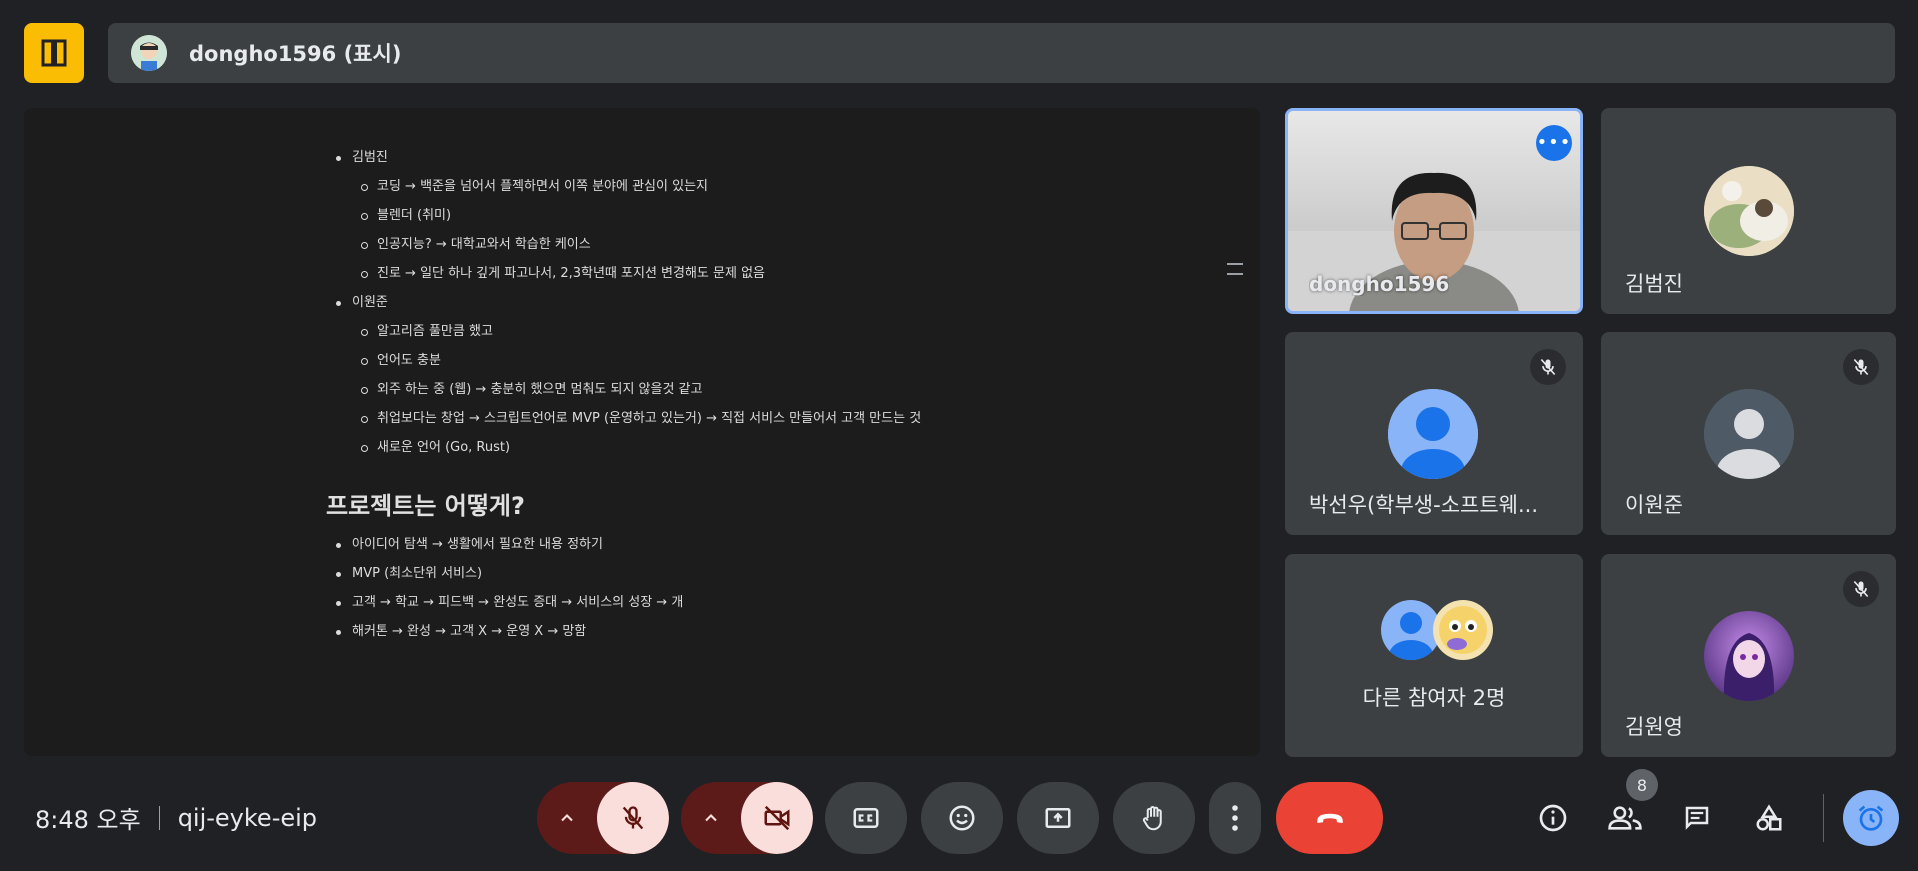 Image resolution: width=1918 pixels, height=871 pixels. I want to click on list-item: 외주 하는 중 (웹) → 충분히 했으면 멈춰도 되지 않을것 같고, so click(676, 394).